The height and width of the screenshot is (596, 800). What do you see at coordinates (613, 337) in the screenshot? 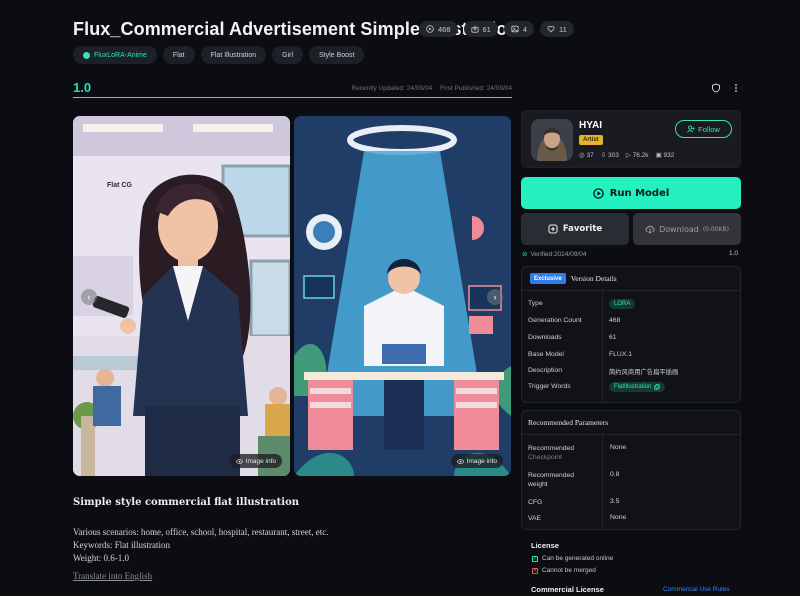
I see `detail-value: 61` at bounding box center [613, 337].